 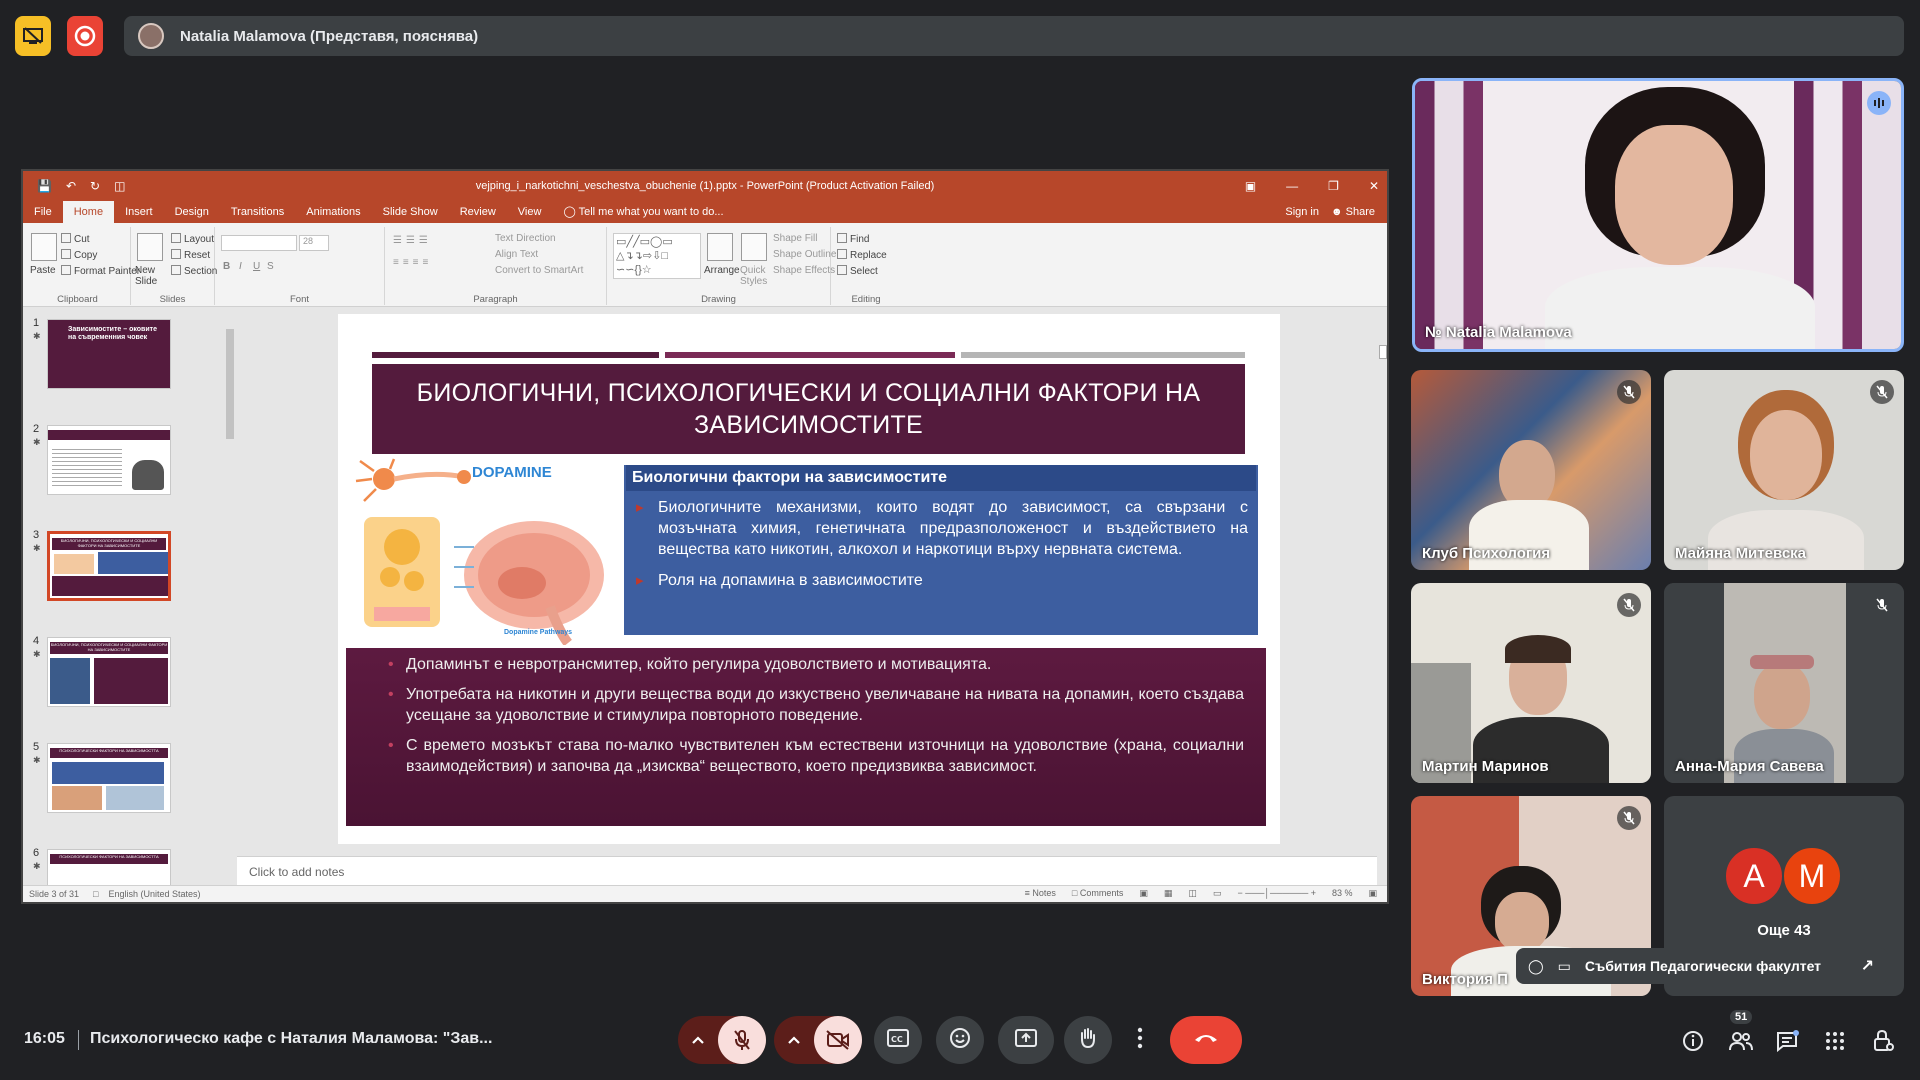 What do you see at coordinates (154, 894) in the screenshot?
I see `status-language: English (United States)` at bounding box center [154, 894].